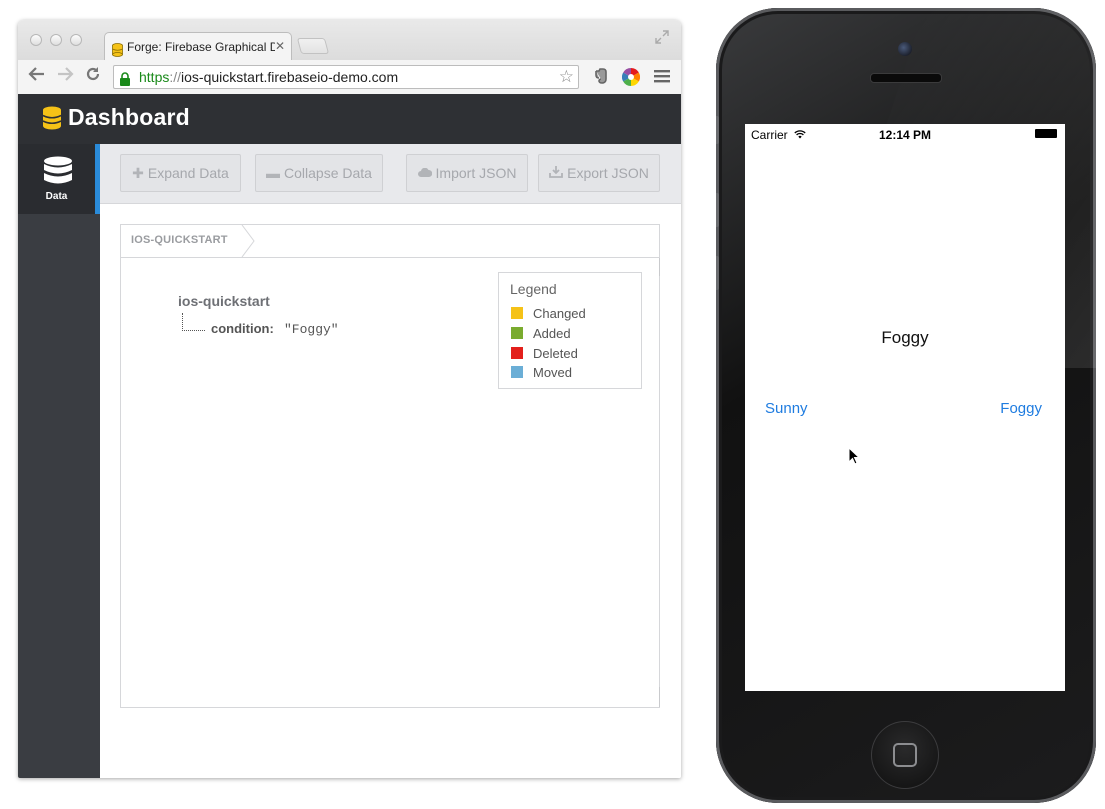 The image size is (1105, 809). Describe the element at coordinates (662, 38) in the screenshot. I see `fullscreen-icon` at that location.